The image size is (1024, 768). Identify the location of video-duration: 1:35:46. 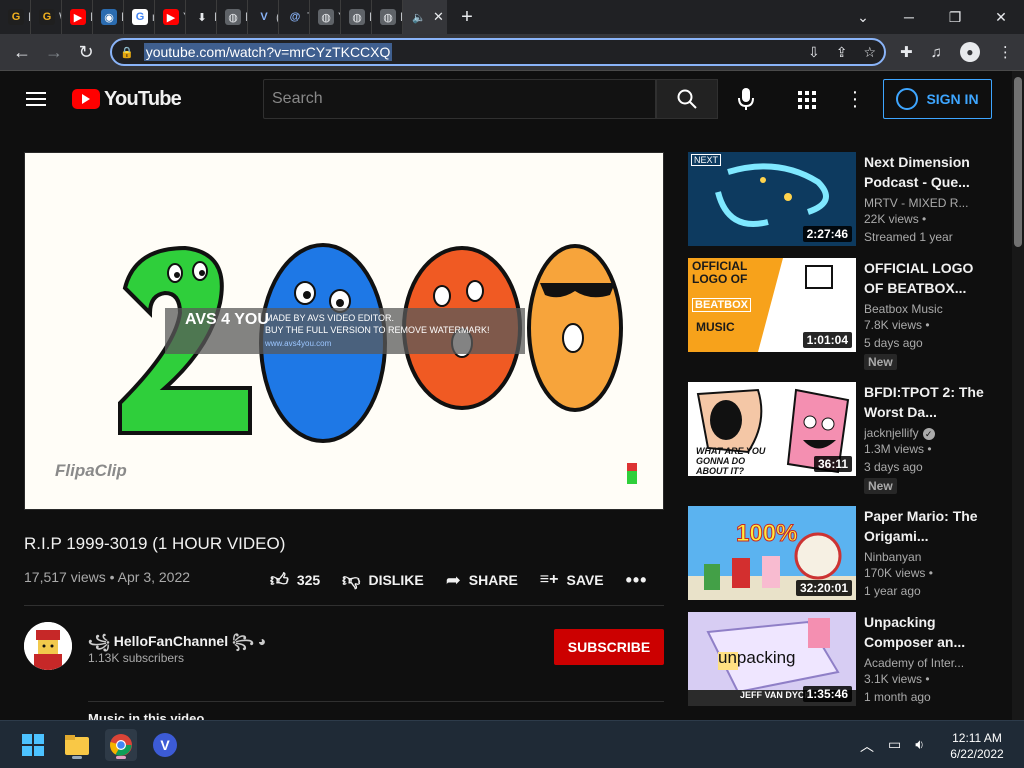
(827, 694).